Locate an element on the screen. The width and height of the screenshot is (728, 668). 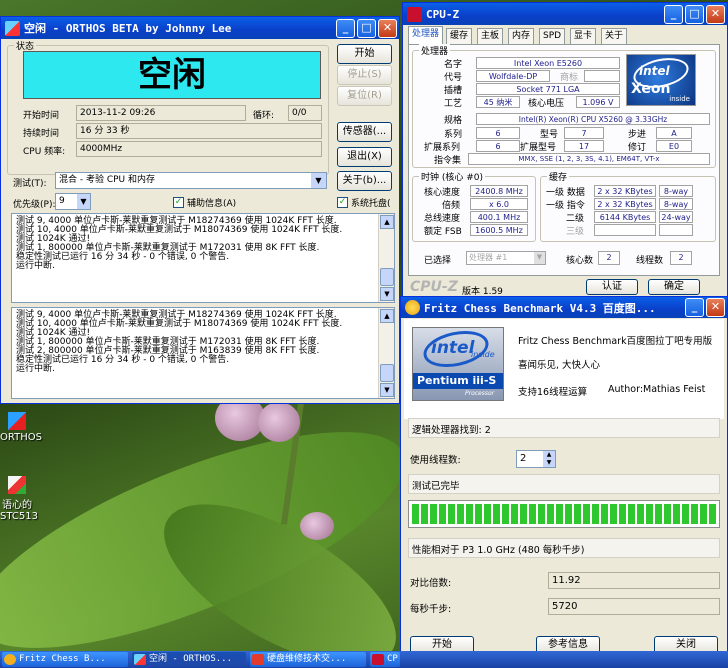
log-line: 运行中断. is located at coordinates (35, 266).